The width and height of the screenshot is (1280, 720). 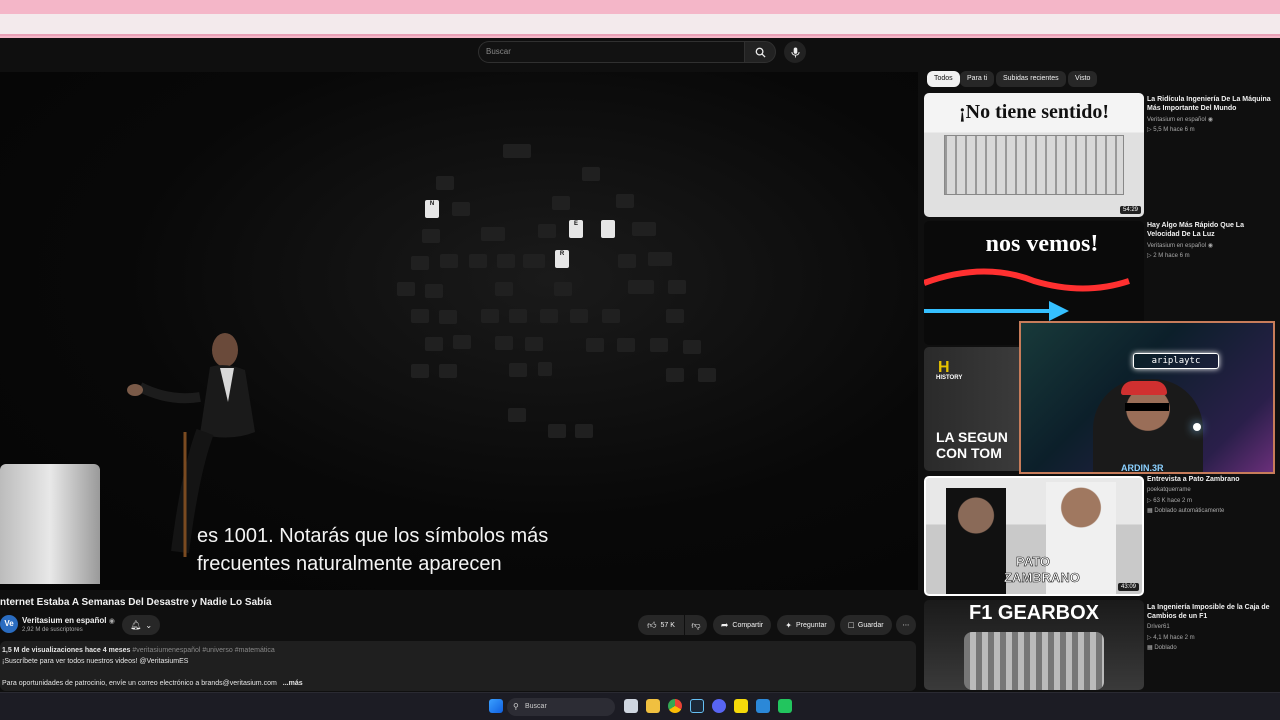 What do you see at coordinates (64, 620) in the screenshot?
I see `channel-name-text: Veritasium en español` at bounding box center [64, 620].